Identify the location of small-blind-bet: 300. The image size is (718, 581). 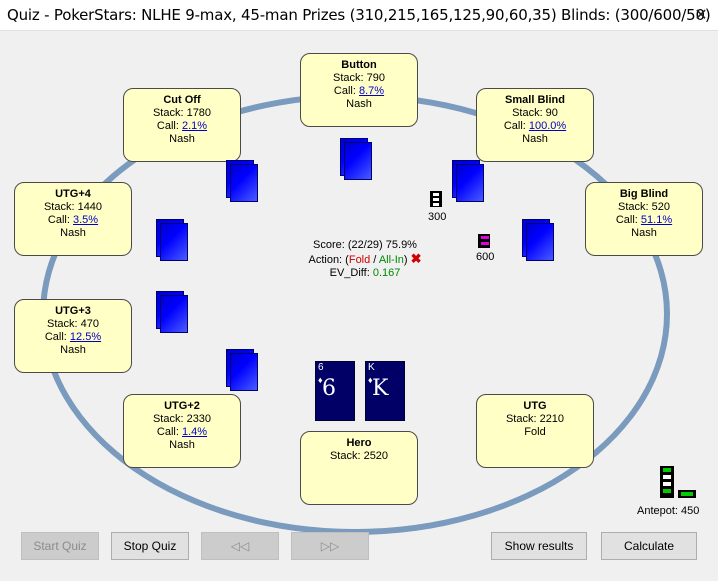
(437, 217).